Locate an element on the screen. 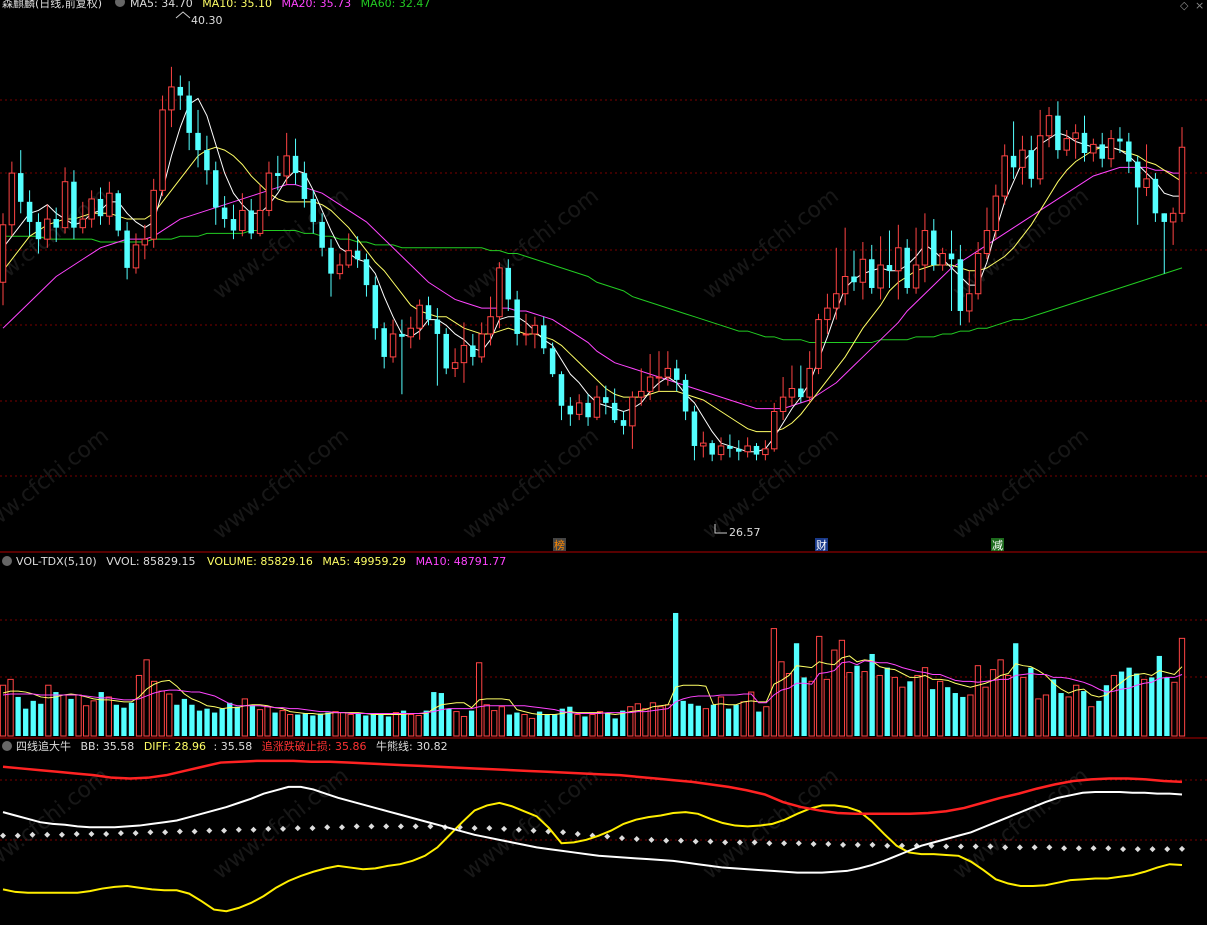 The height and width of the screenshot is (925, 1207). event-marker-jian: 减 is located at coordinates (997, 545).